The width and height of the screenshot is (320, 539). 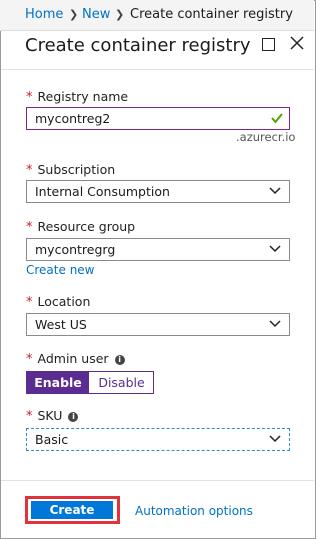 I want to click on location-label-text: Location, so click(x=64, y=301).